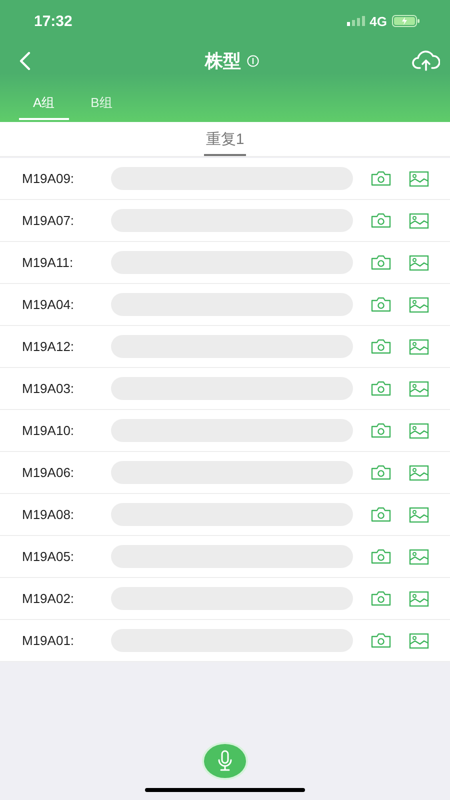 The image size is (450, 800). What do you see at coordinates (53, 21) in the screenshot?
I see `status-time: 17:32` at bounding box center [53, 21].